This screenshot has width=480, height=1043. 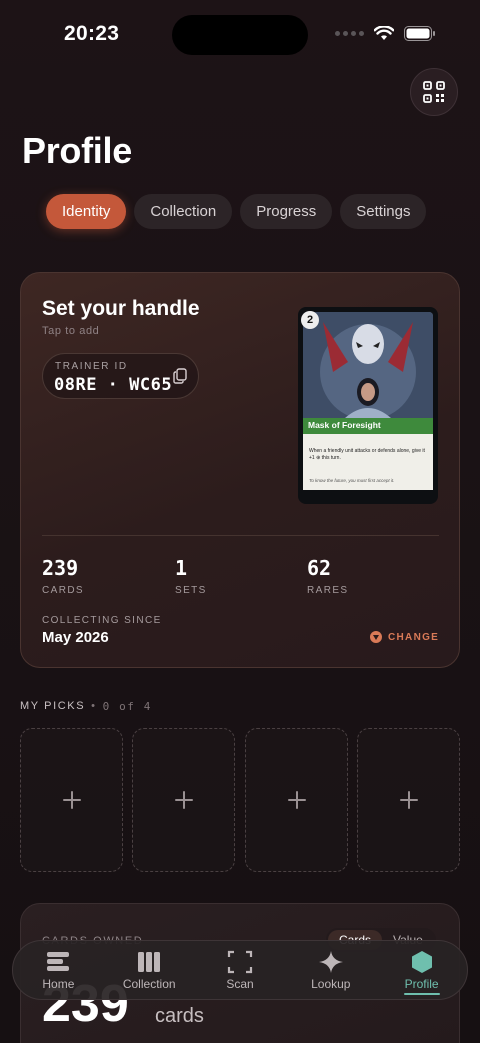 I want to click on stat-cards: 239 CARDS, so click(x=63, y=576).